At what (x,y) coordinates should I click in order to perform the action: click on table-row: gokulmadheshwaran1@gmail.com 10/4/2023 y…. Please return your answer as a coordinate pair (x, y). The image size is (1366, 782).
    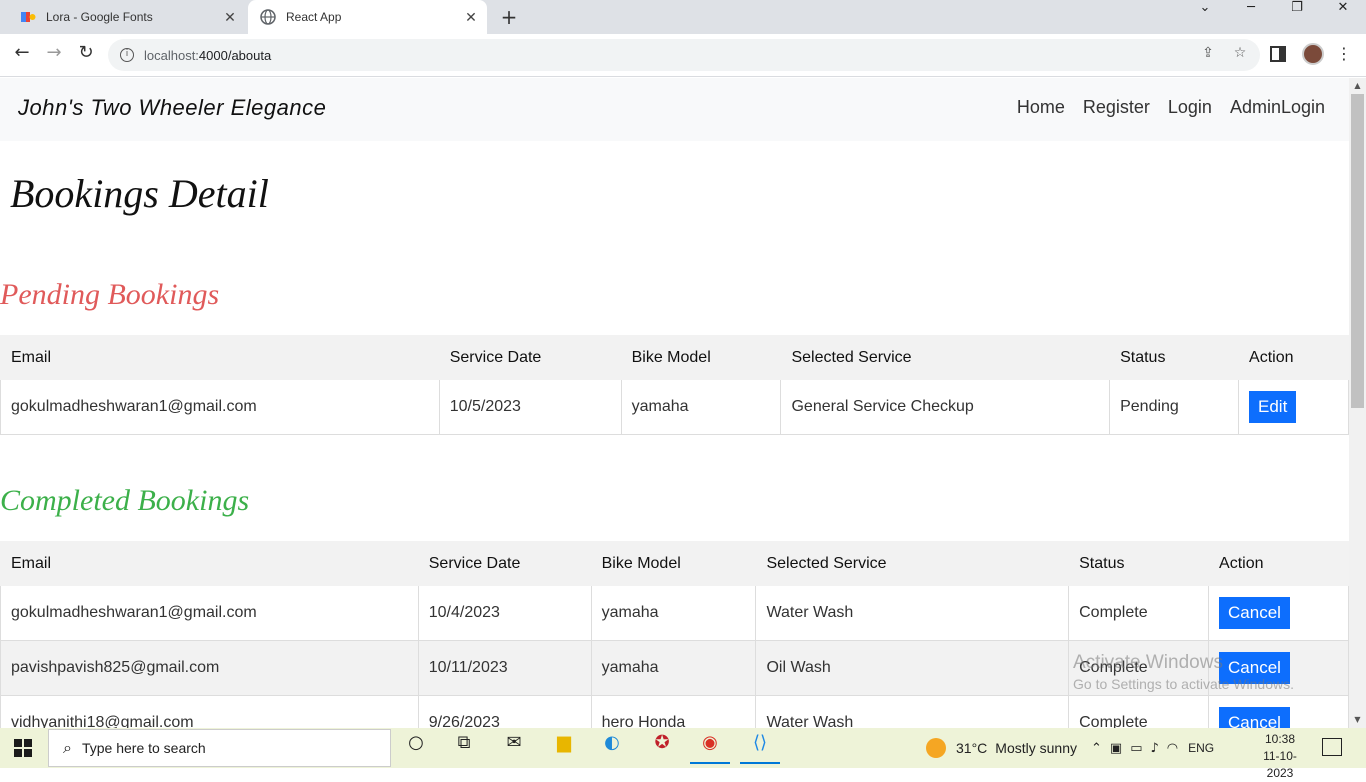
    Looking at the image, I should click on (674, 613).